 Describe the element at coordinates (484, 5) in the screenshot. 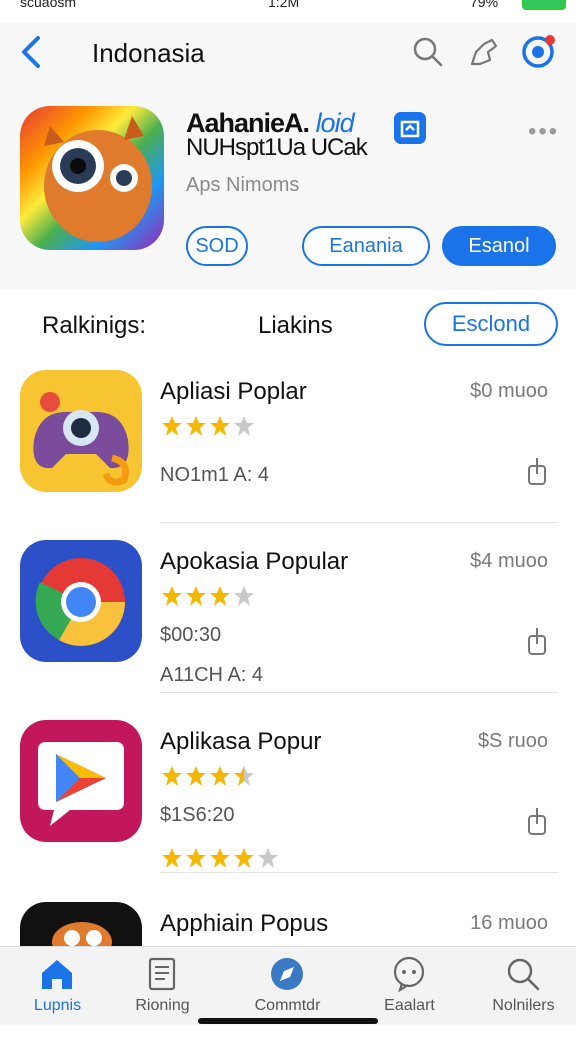

I see `battery-percent: 79%` at that location.